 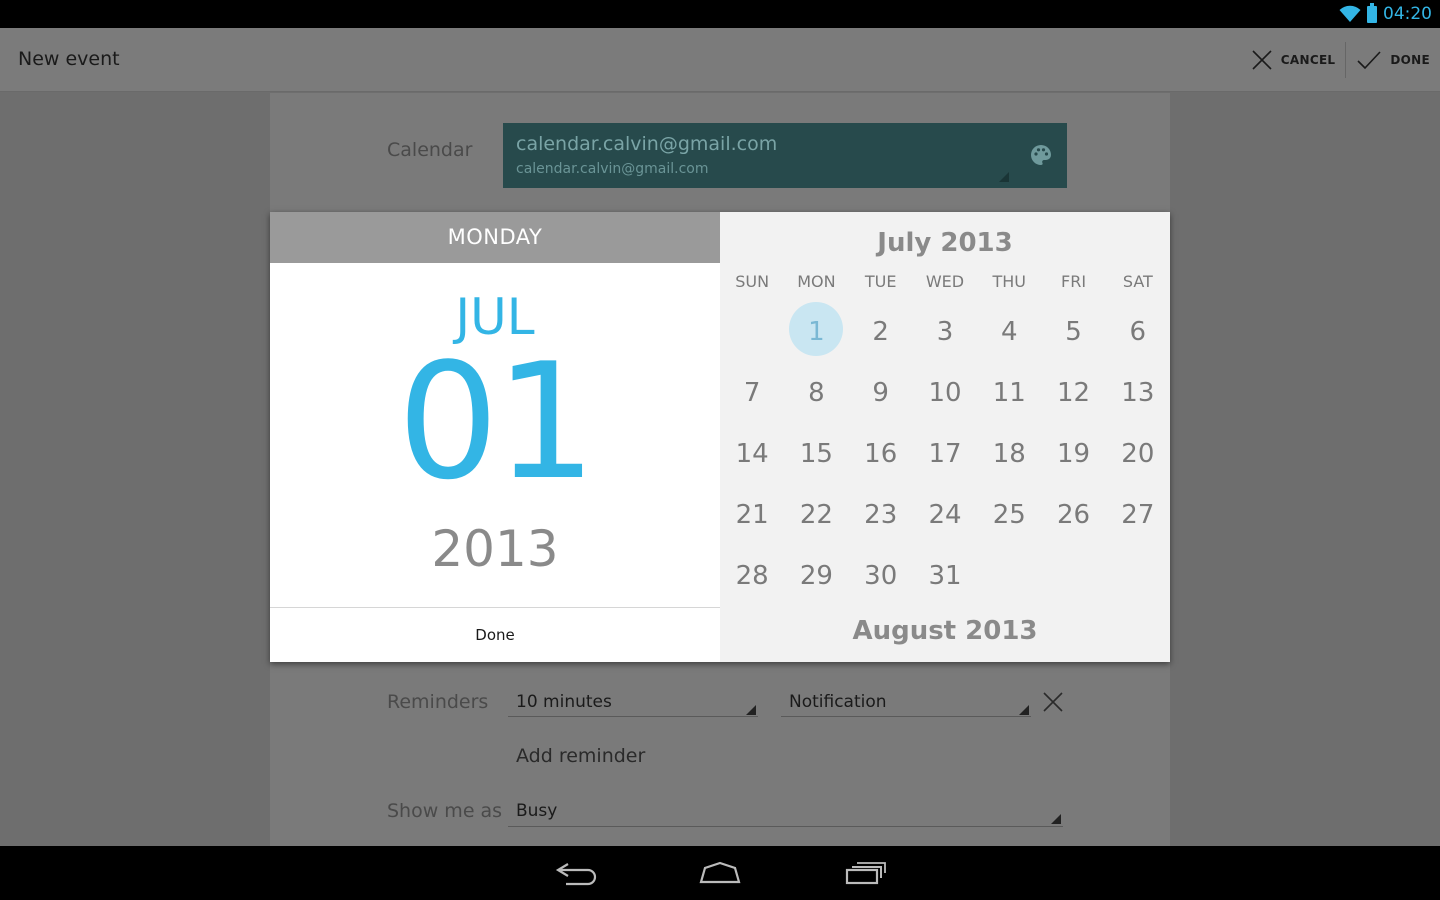 I want to click on reminder-method-select: Notification, so click(x=838, y=702).